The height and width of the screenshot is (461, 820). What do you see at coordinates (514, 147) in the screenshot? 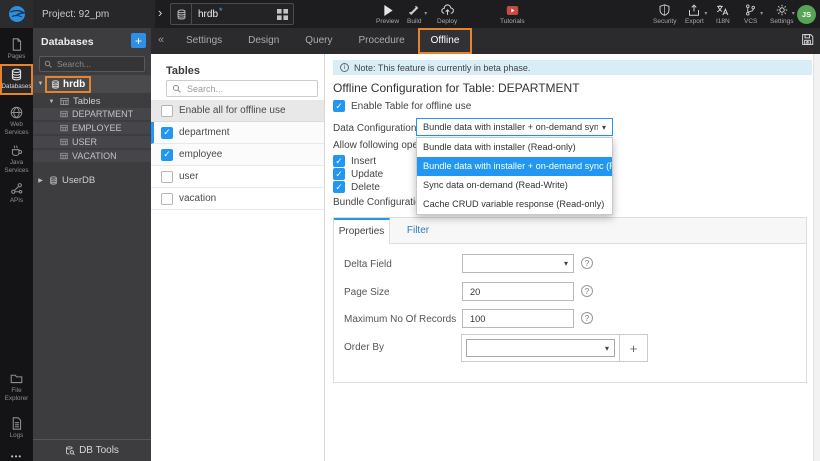
I see `dropdown-option-1: Bundle data with installer (Read-only)` at bounding box center [514, 147].